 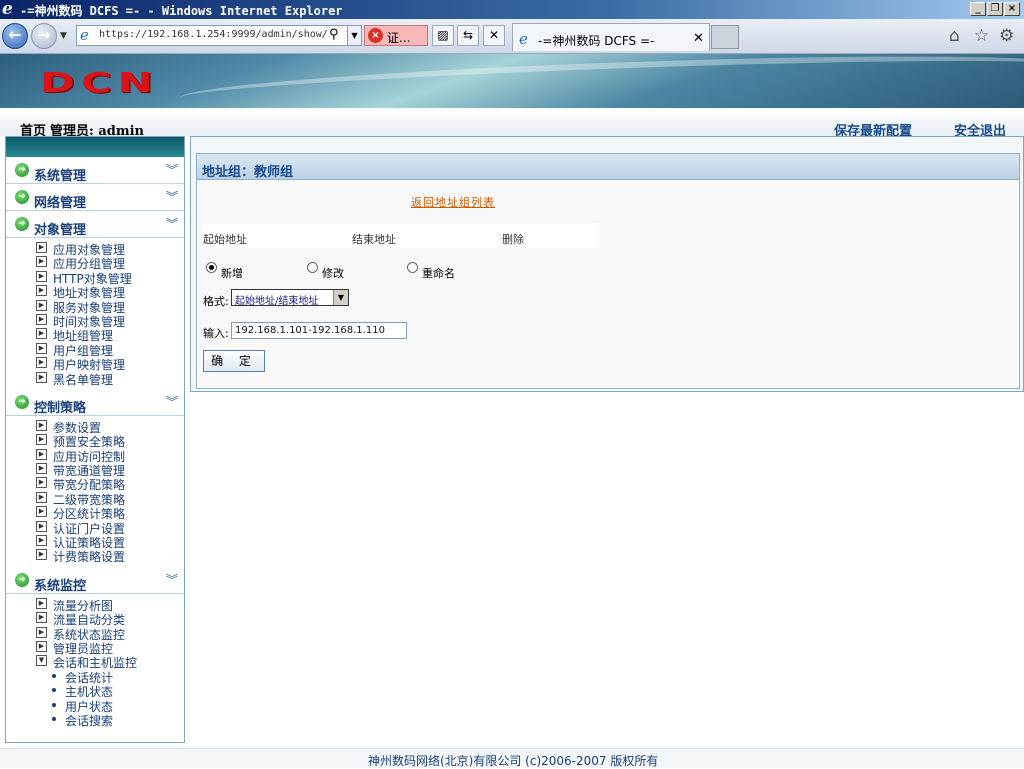 What do you see at coordinates (44, 36) in the screenshot?
I see `forward-button: →` at bounding box center [44, 36].